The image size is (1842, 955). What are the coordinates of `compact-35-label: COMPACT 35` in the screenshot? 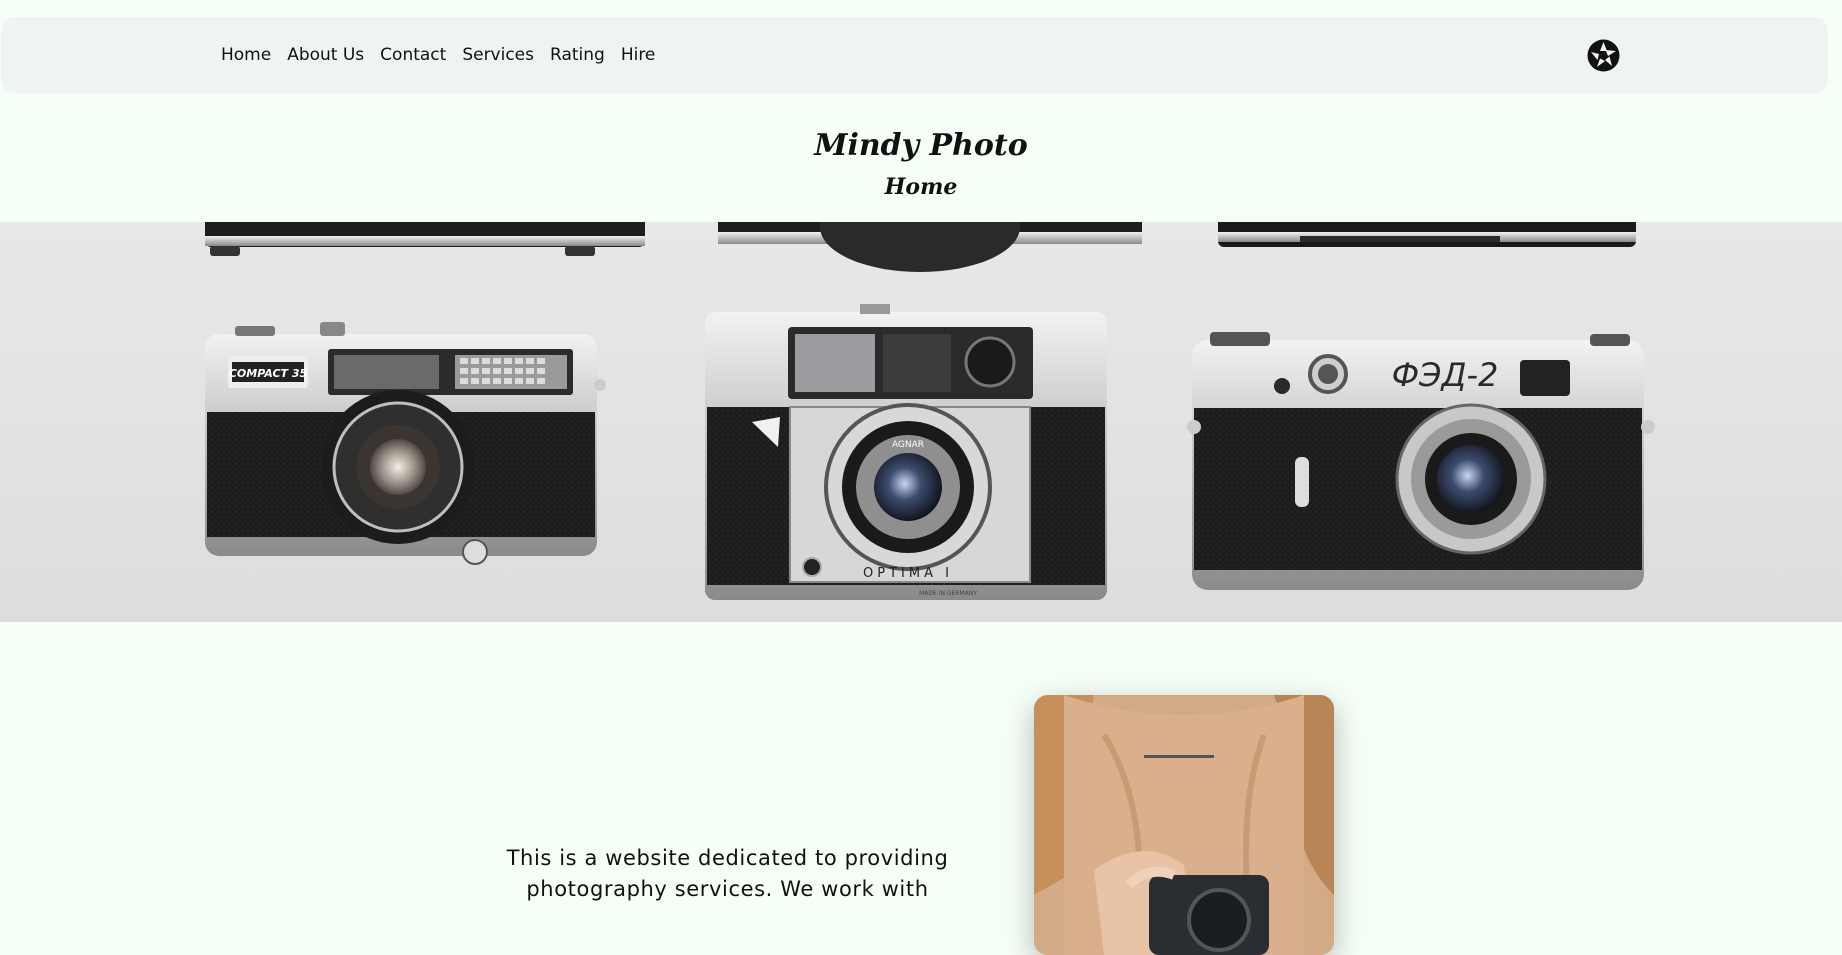 It's located at (268, 373).